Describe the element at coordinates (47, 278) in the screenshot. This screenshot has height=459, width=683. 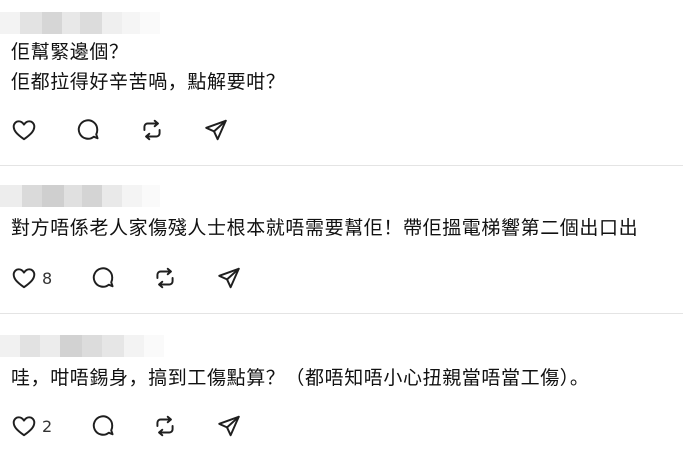
I see `like-count: 8` at that location.